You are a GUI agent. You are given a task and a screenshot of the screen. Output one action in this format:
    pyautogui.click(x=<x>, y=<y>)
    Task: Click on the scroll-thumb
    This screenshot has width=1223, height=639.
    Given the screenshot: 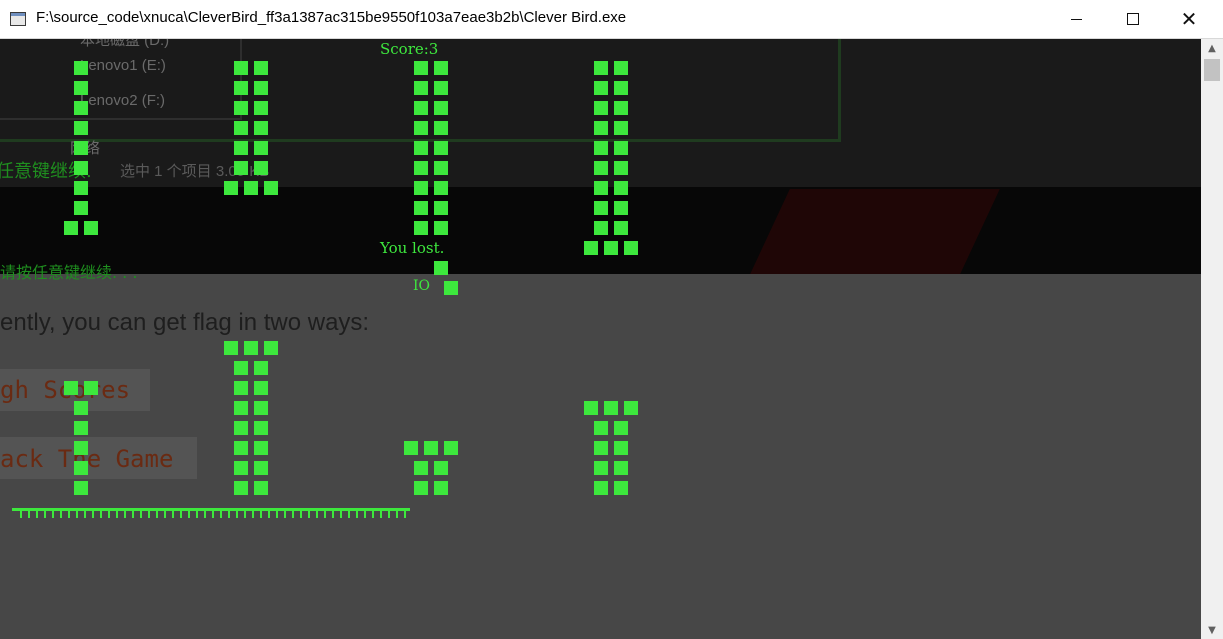 What is the action you would take?
    pyautogui.click(x=1212, y=70)
    